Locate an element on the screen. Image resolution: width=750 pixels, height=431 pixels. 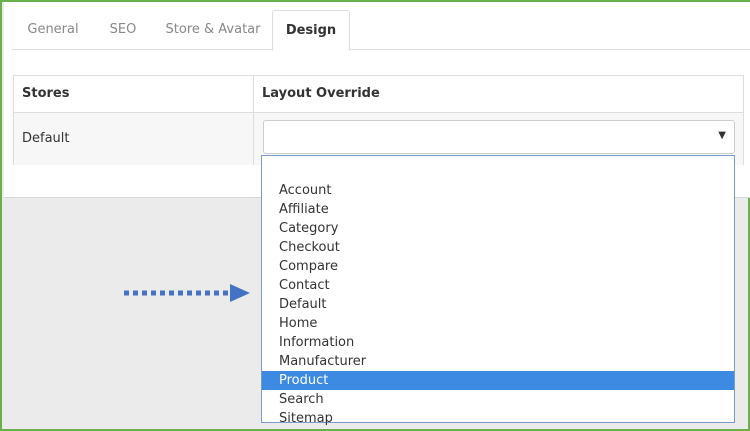
dropdown-option-affiliate: Affiliate is located at coordinates (498, 209).